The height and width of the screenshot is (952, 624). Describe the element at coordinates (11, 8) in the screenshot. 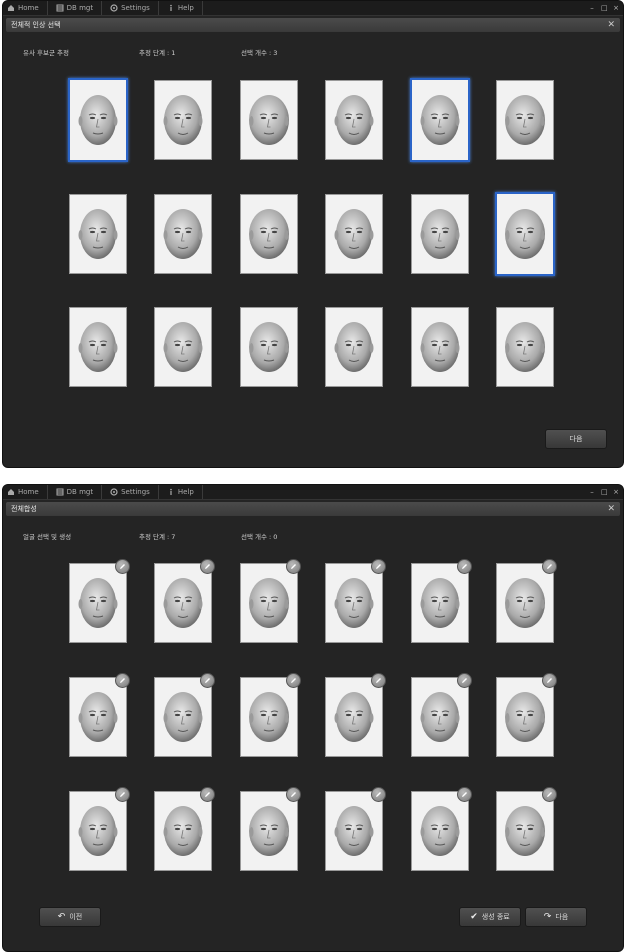

I see `home-icon` at that location.